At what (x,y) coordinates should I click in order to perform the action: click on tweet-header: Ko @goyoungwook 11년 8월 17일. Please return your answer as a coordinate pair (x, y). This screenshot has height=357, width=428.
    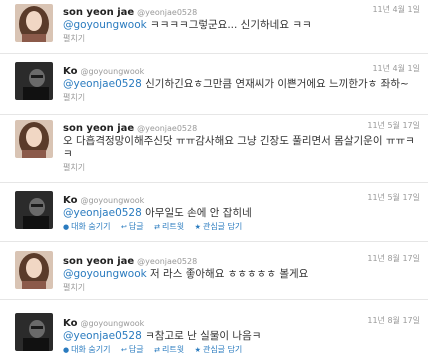
    Looking at the image, I should click on (241, 321).